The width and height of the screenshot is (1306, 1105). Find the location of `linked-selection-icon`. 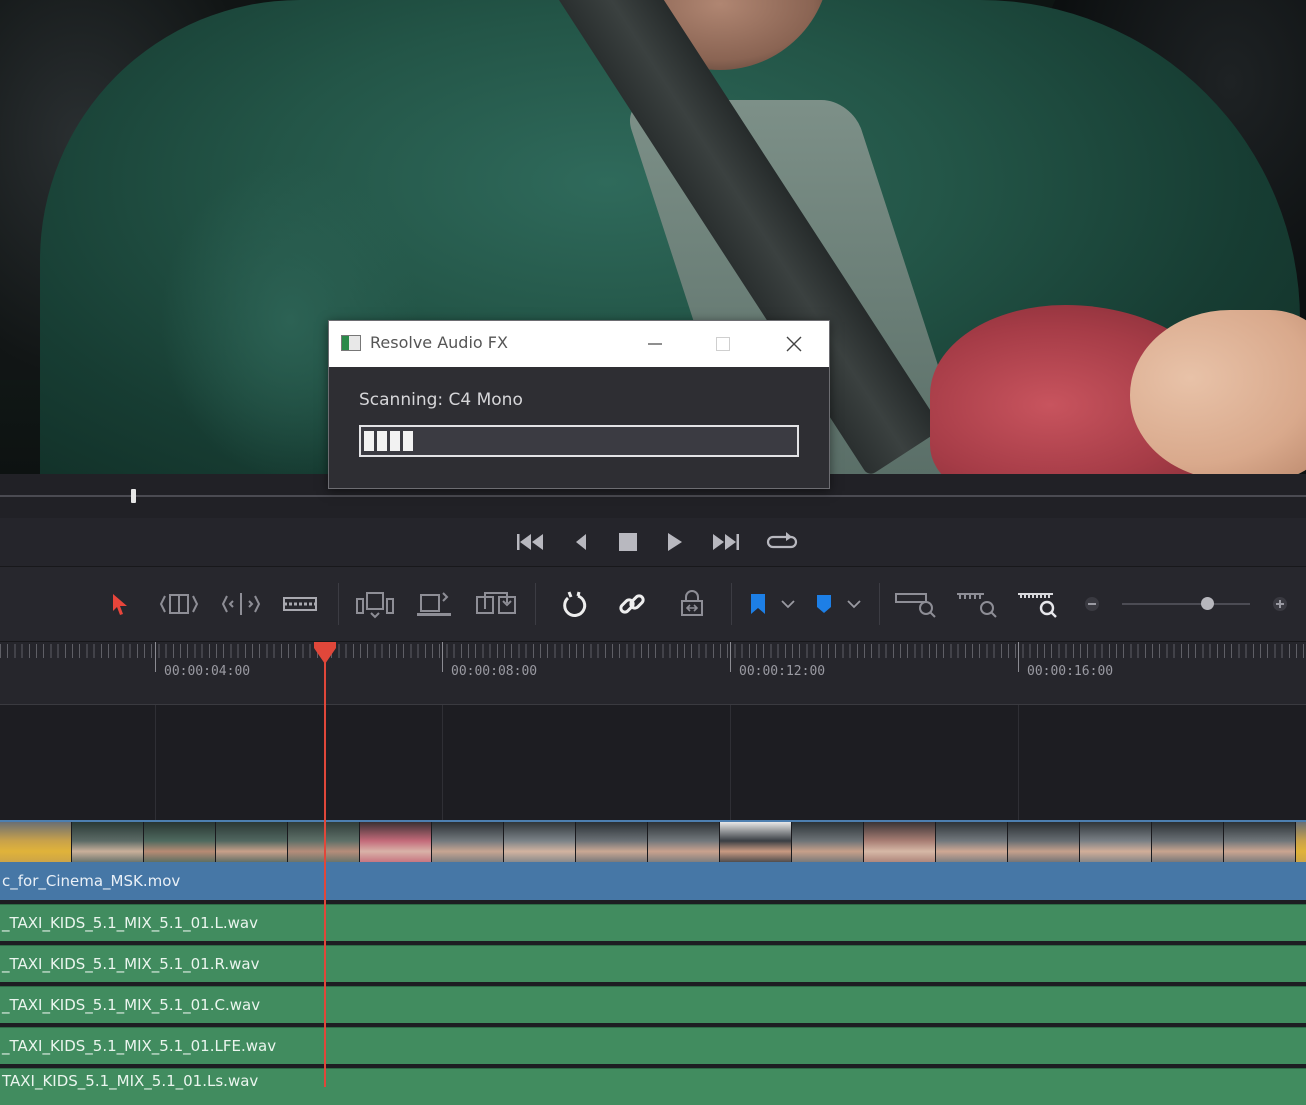

linked-selection-icon is located at coordinates (632, 604).